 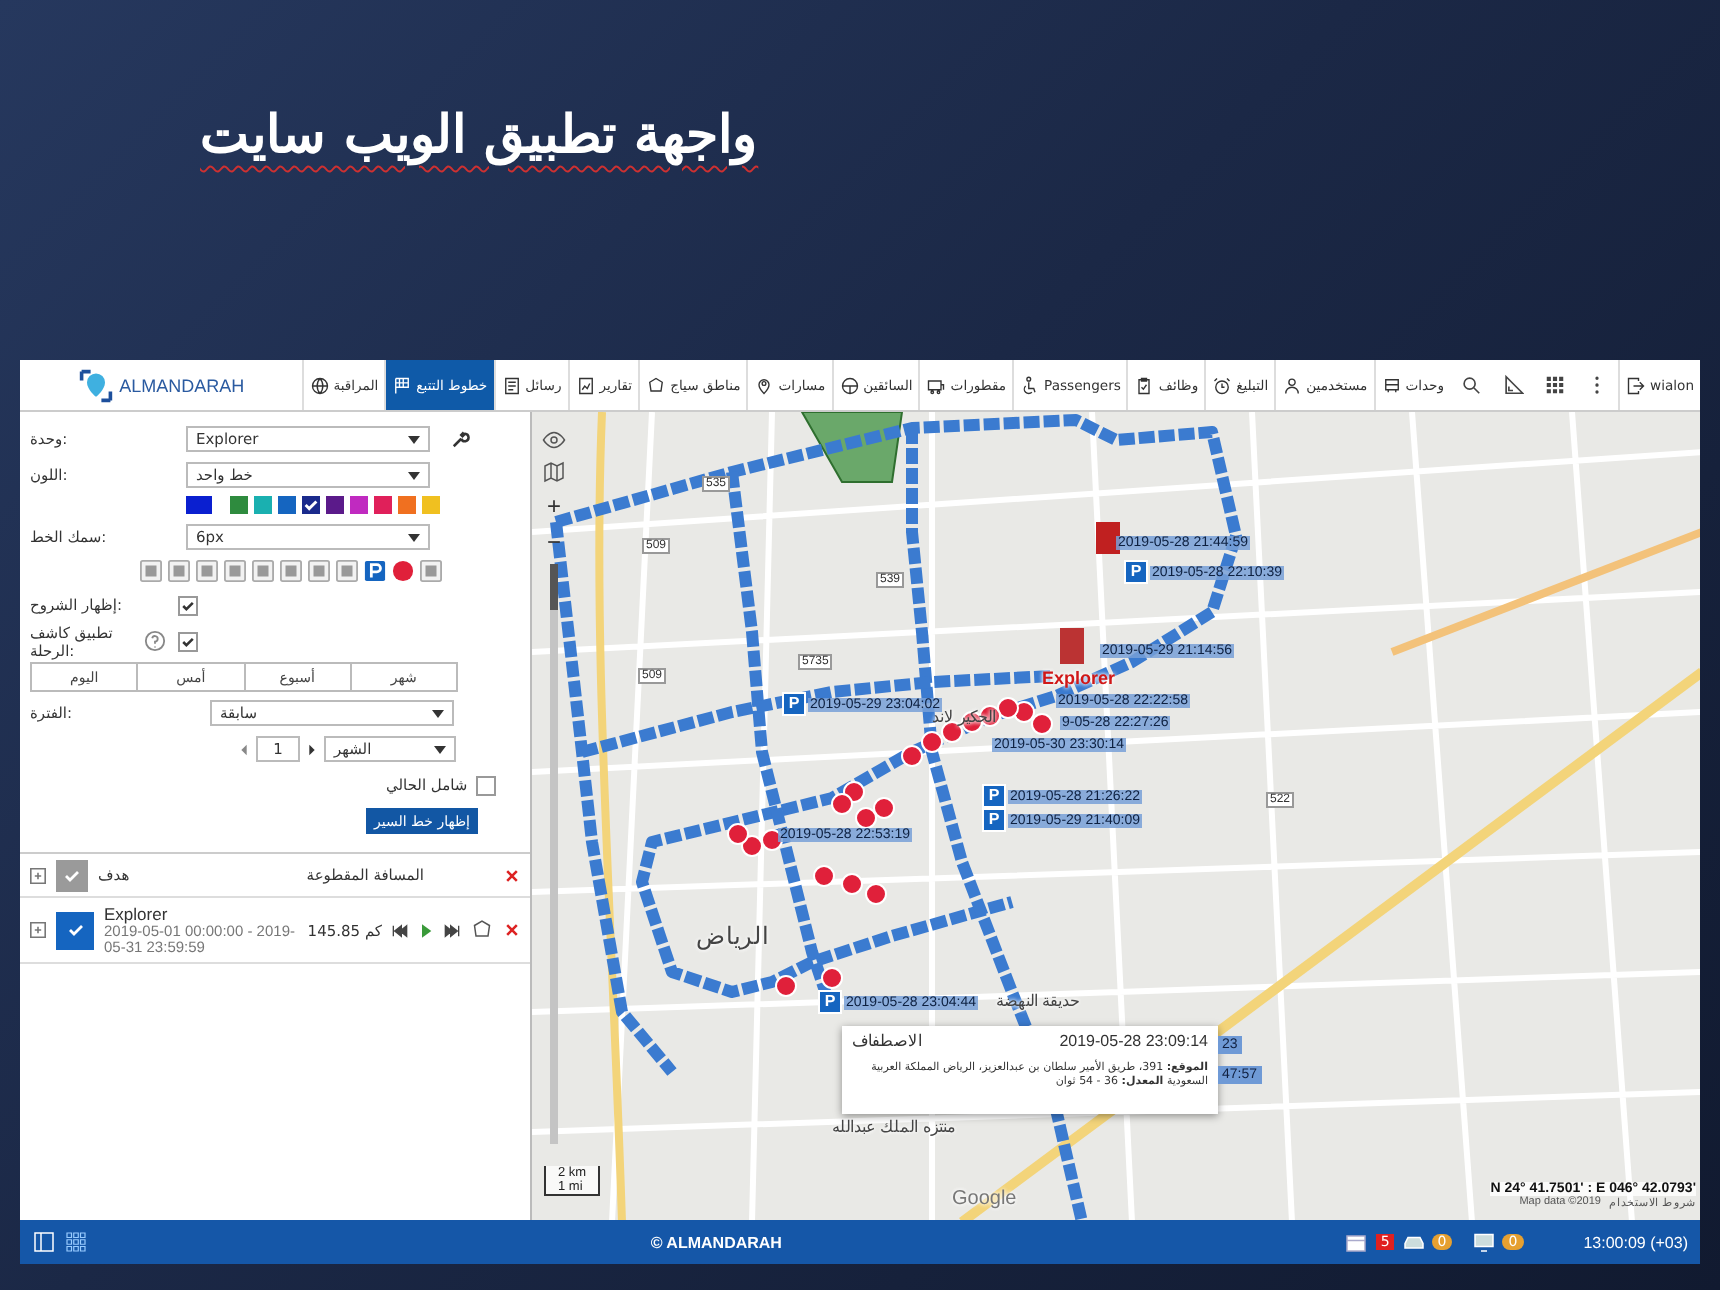 I want to click on wrench-icon, so click(x=460, y=439).